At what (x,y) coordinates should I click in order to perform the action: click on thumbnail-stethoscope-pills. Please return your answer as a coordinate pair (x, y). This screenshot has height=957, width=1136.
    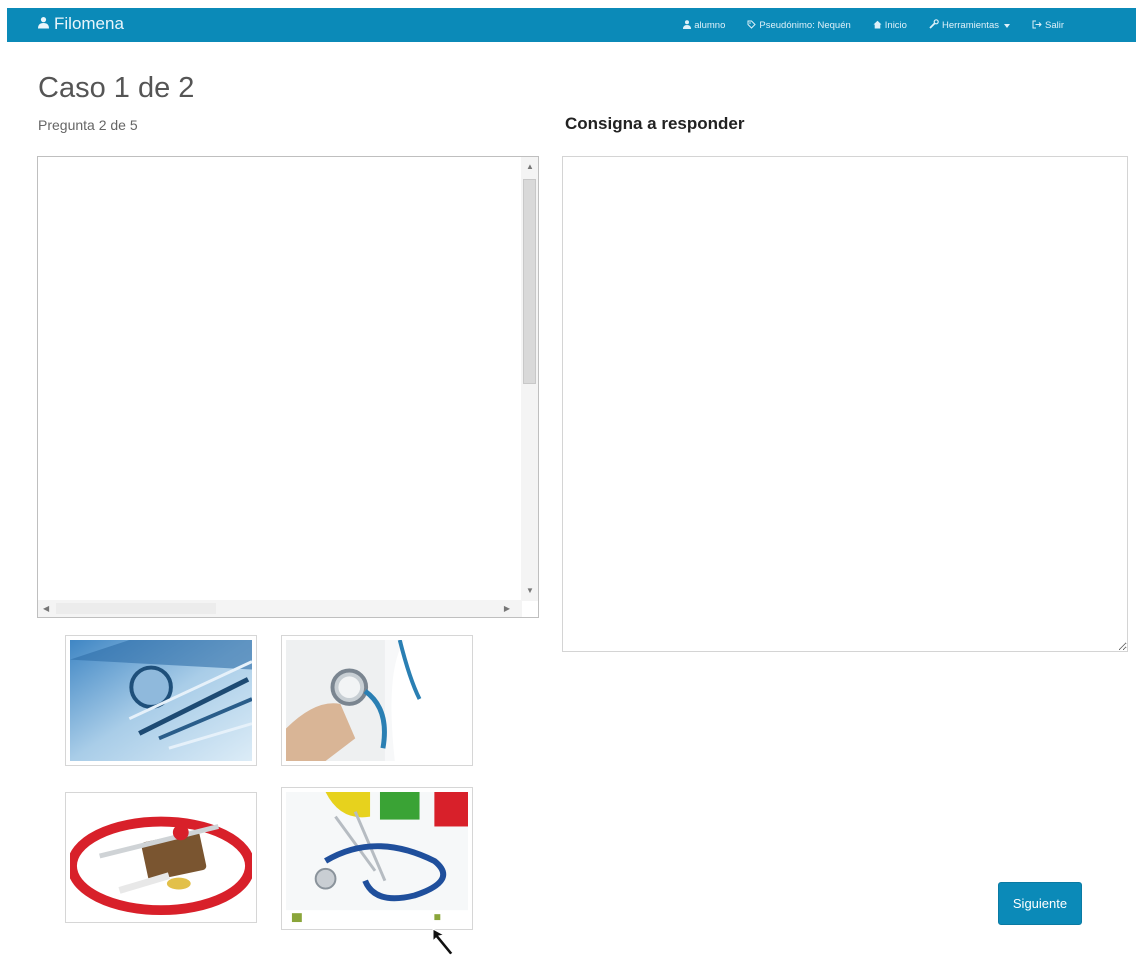
    Looking at the image, I should click on (161, 857).